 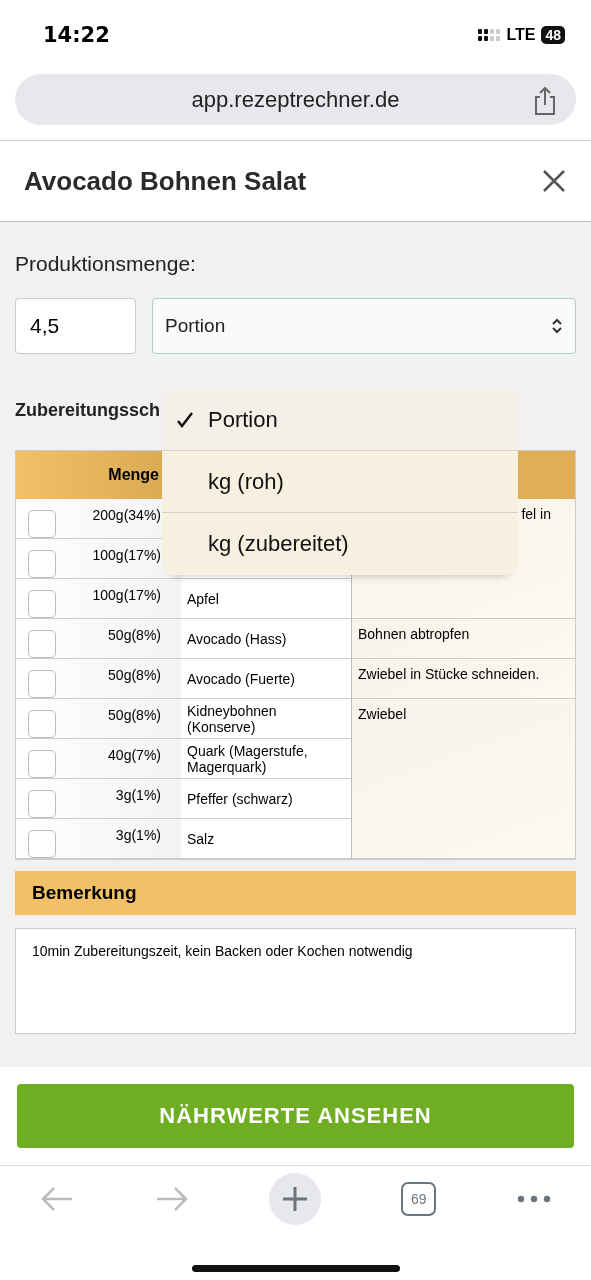 I want to click on chevron-icon, so click(x=557, y=326).